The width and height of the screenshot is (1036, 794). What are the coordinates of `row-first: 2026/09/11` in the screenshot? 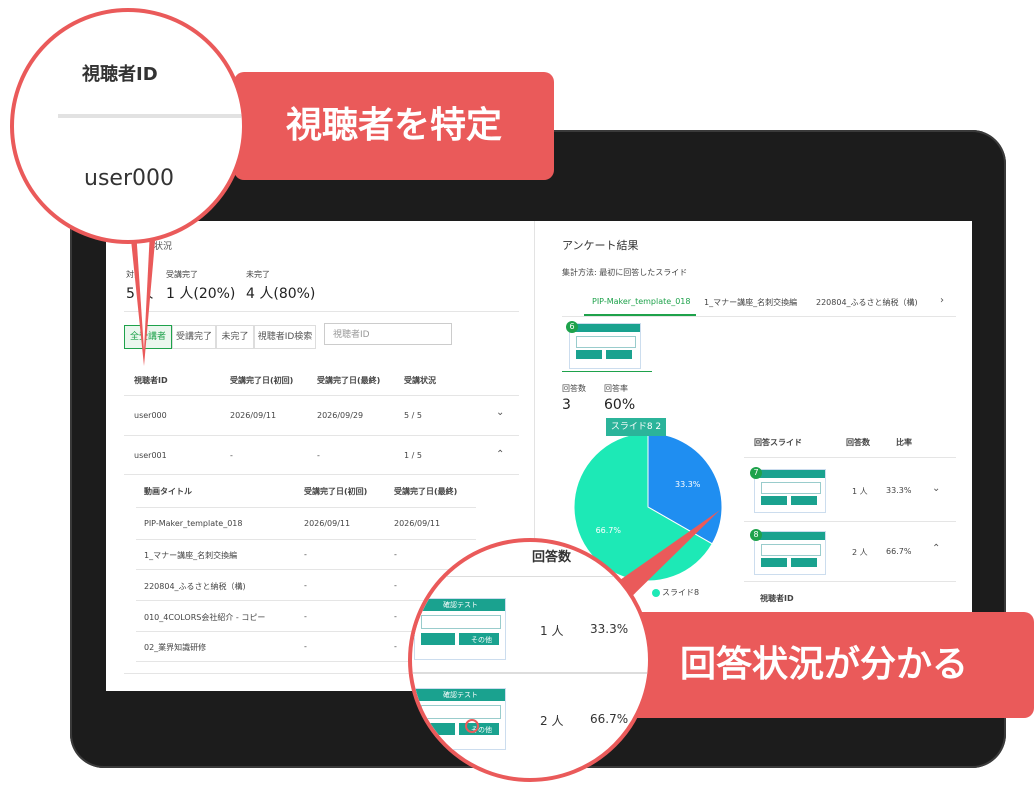 It's located at (253, 415).